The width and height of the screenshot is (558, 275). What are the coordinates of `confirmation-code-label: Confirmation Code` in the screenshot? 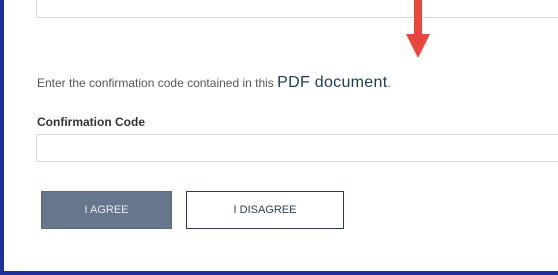 It's located at (91, 122).